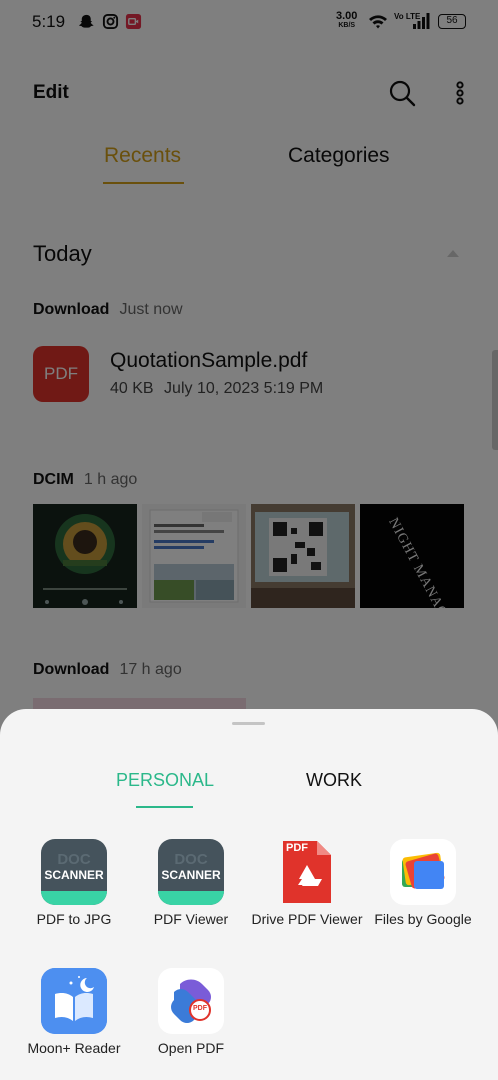 Image resolution: width=498 pixels, height=1080 pixels. What do you see at coordinates (191, 1048) in the screenshot?
I see `app-label: Open PDF` at bounding box center [191, 1048].